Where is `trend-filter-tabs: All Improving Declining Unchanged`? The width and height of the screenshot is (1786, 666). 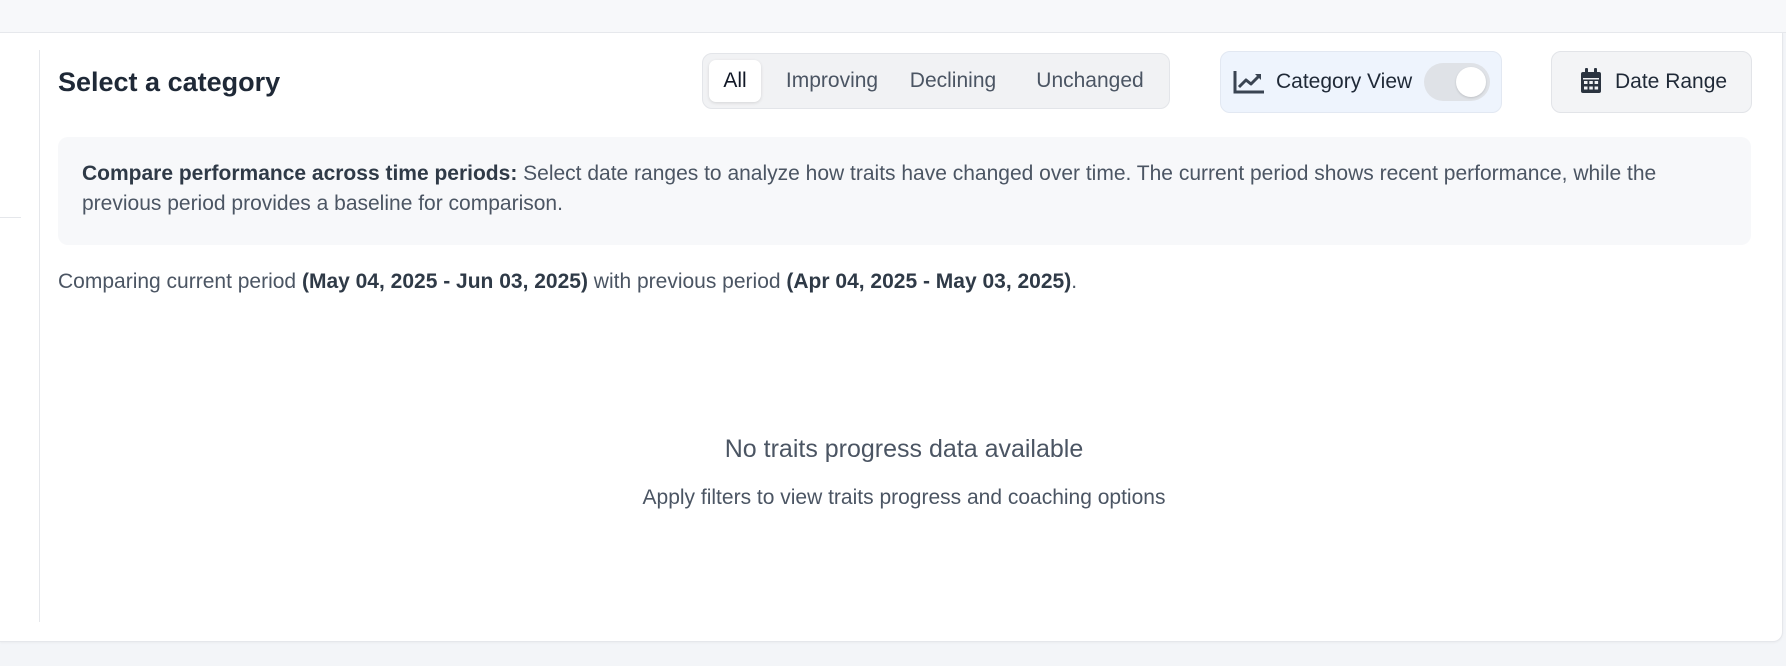
trend-filter-tabs: All Improving Declining Unchanged is located at coordinates (936, 81).